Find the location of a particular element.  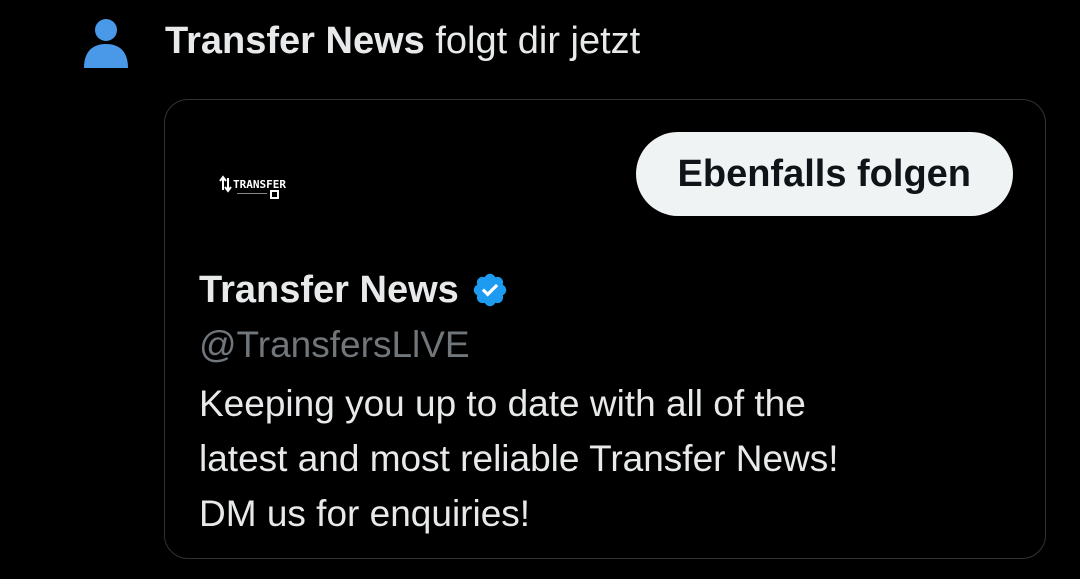

follow-back-button: Ebenfalls folgen is located at coordinates (824, 174).